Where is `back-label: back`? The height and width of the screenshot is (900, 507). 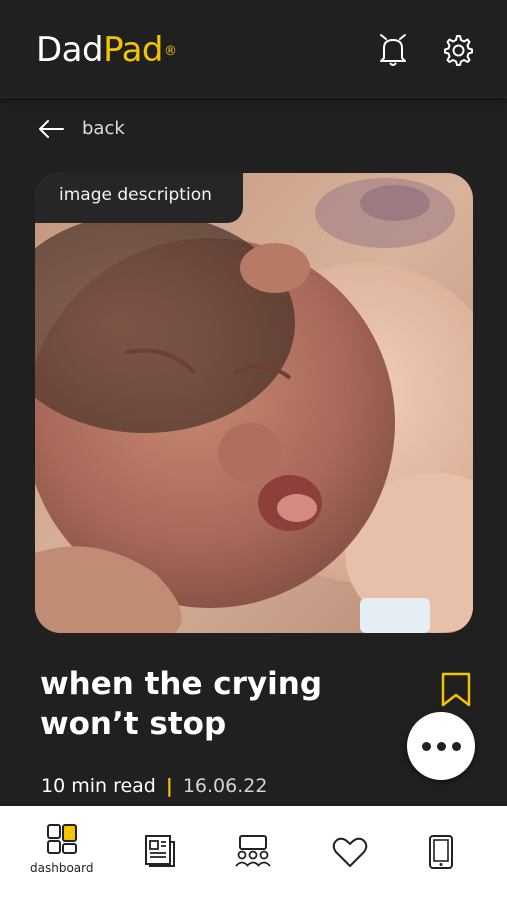 back-label: back is located at coordinates (103, 128).